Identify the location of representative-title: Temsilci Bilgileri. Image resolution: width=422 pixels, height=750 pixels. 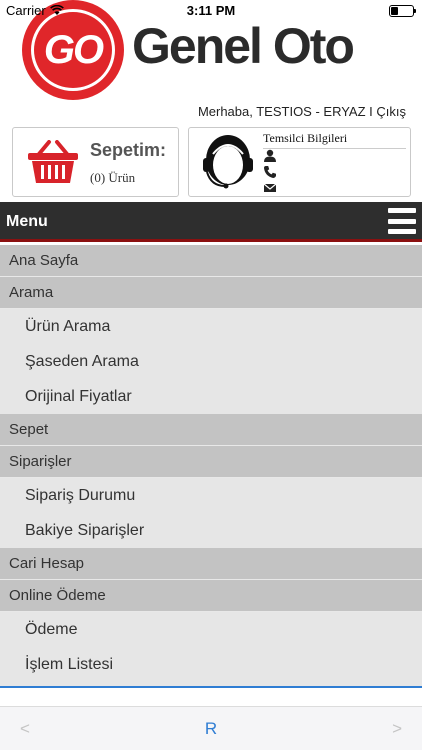
(334, 140).